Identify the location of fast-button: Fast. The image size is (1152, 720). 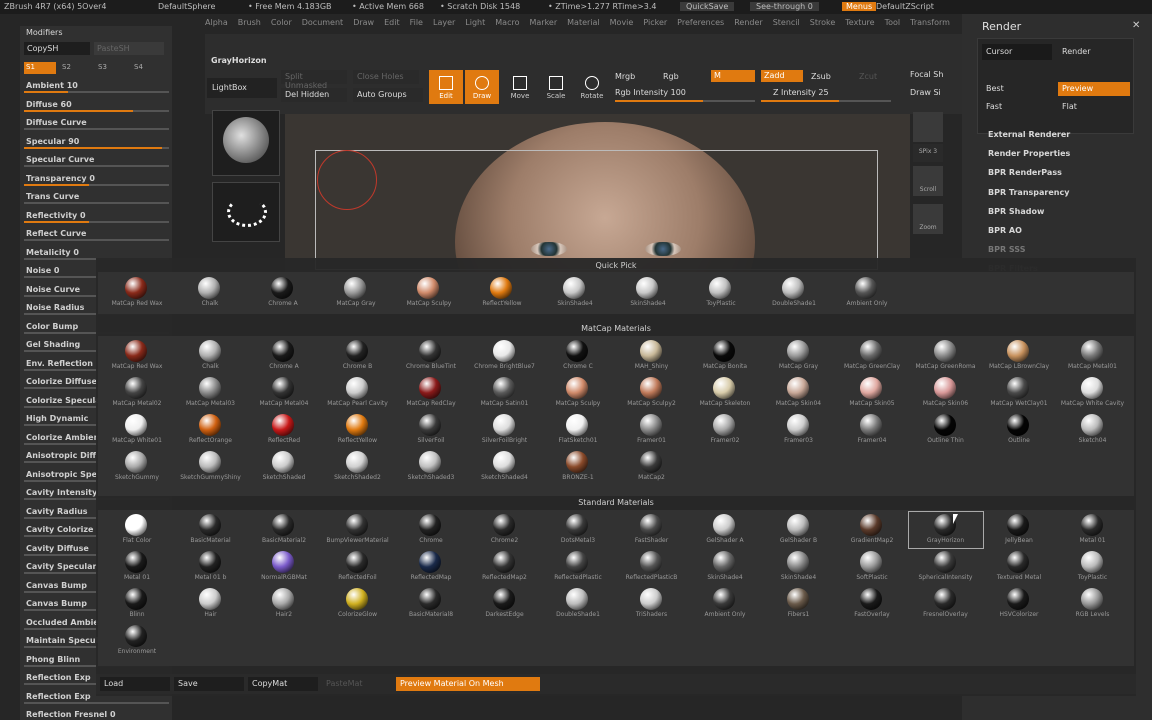
(1018, 107).